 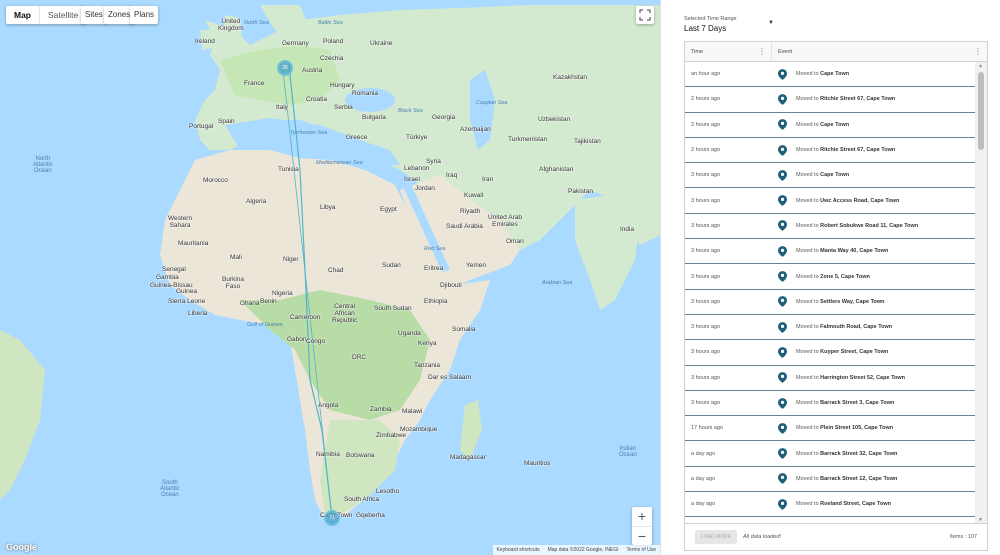 I want to click on scroll-thumb, so click(x=981, y=111).